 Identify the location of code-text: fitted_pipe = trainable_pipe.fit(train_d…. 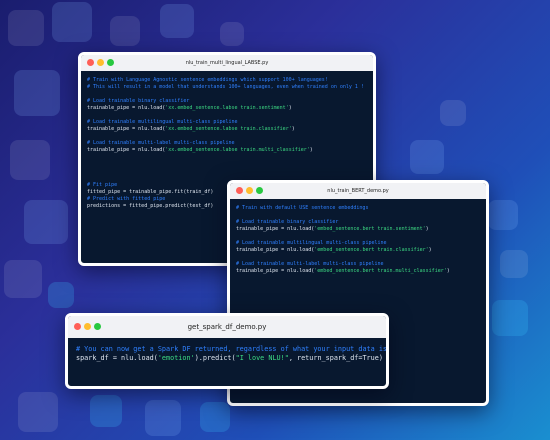
(150, 192).